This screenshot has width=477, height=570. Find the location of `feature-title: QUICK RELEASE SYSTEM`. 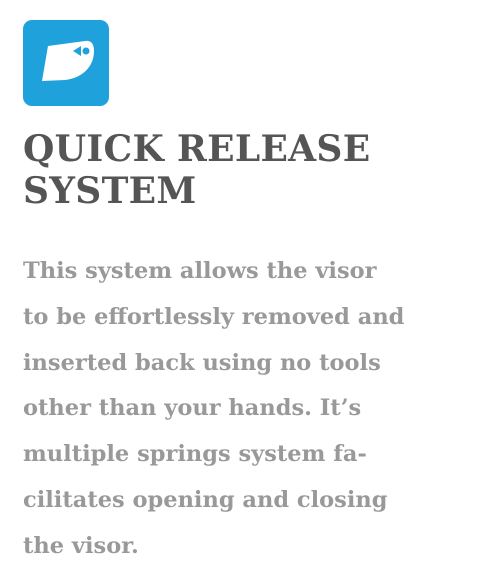

feature-title: QUICK RELEASE SYSTEM is located at coordinates (243, 170).